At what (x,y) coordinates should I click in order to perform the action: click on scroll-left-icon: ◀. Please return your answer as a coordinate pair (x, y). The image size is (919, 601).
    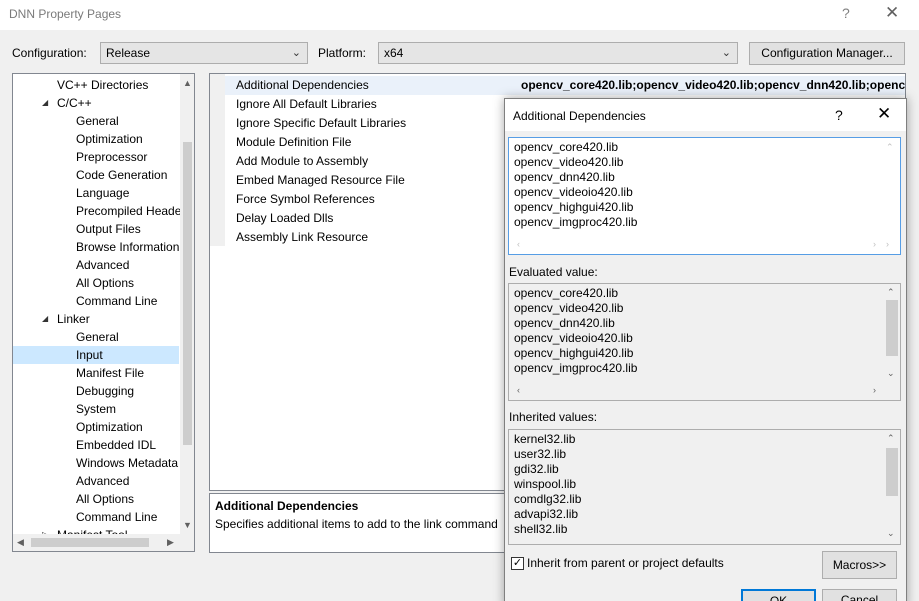
    Looking at the image, I should click on (20, 542).